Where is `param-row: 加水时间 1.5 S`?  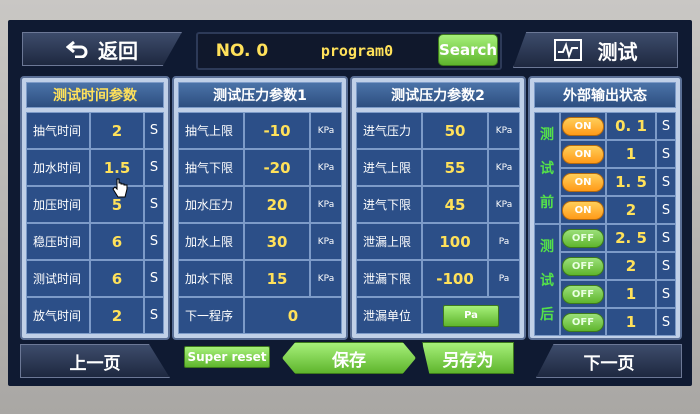
param-row: 加水时间 1.5 S is located at coordinates (95, 167).